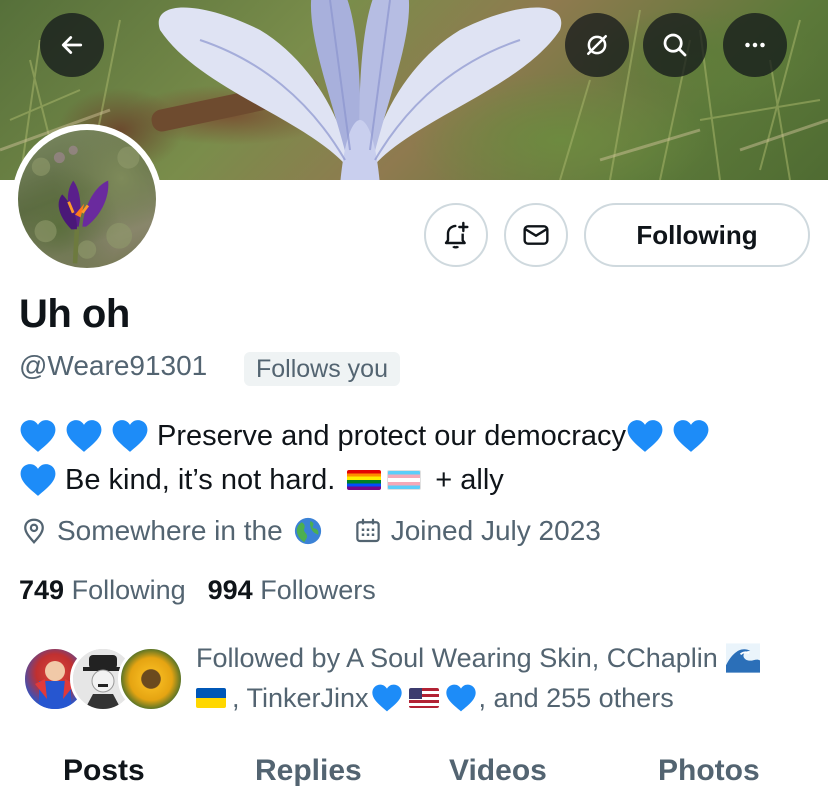  I want to click on joined-date: Joined July 2023, so click(495, 530).